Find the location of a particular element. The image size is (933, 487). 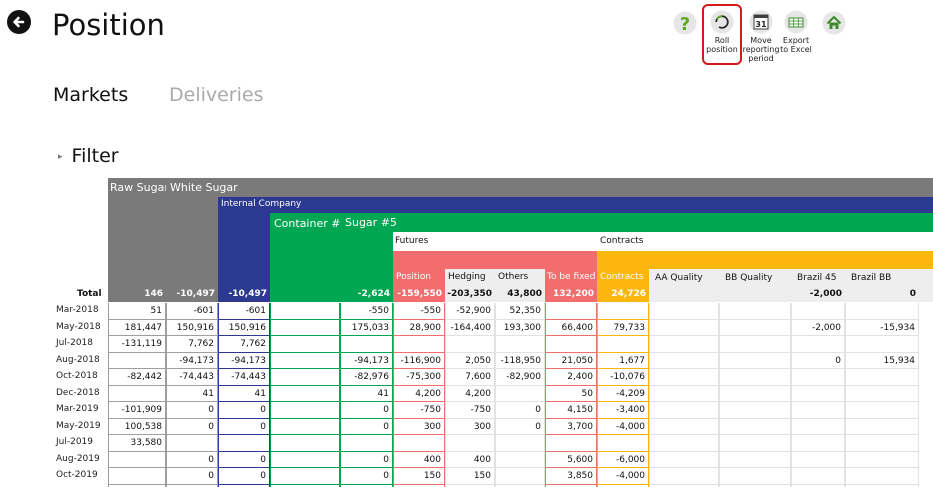

cell-to-be-fixed: 2,400 is located at coordinates (571, 377).